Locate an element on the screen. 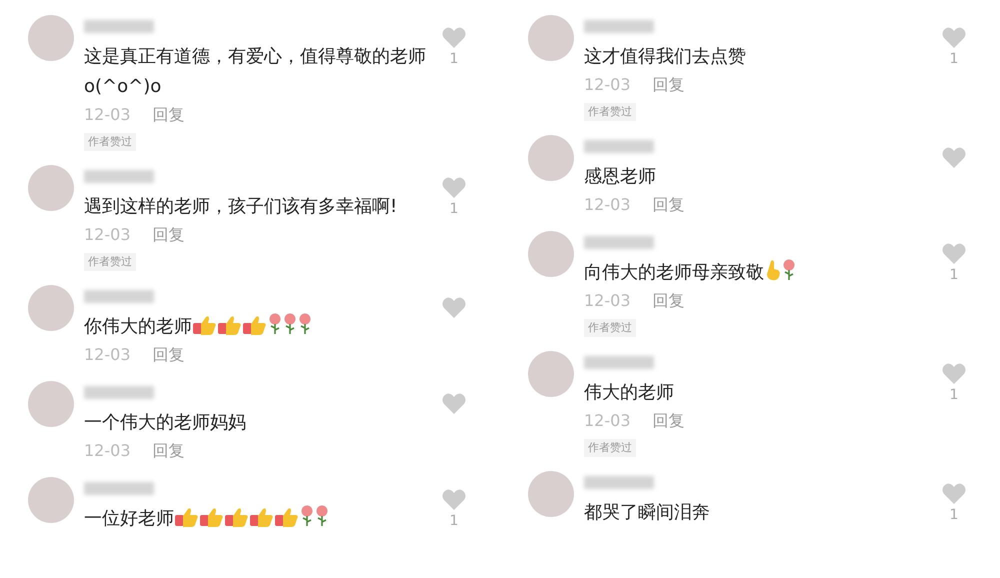  comment-text: 这才值得我们去点赞 is located at coordinates (665, 56).